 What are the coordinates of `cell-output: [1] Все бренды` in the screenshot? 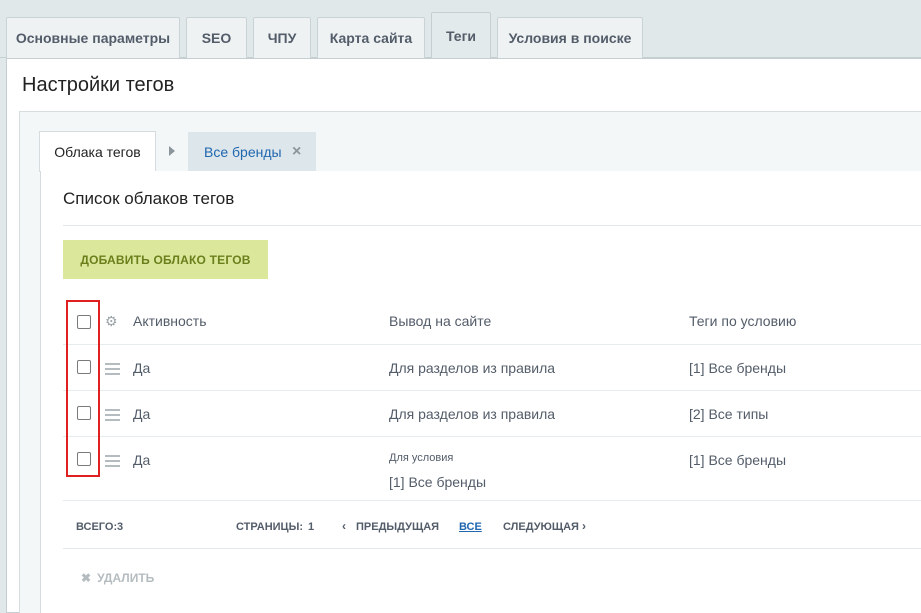 It's located at (438, 482).